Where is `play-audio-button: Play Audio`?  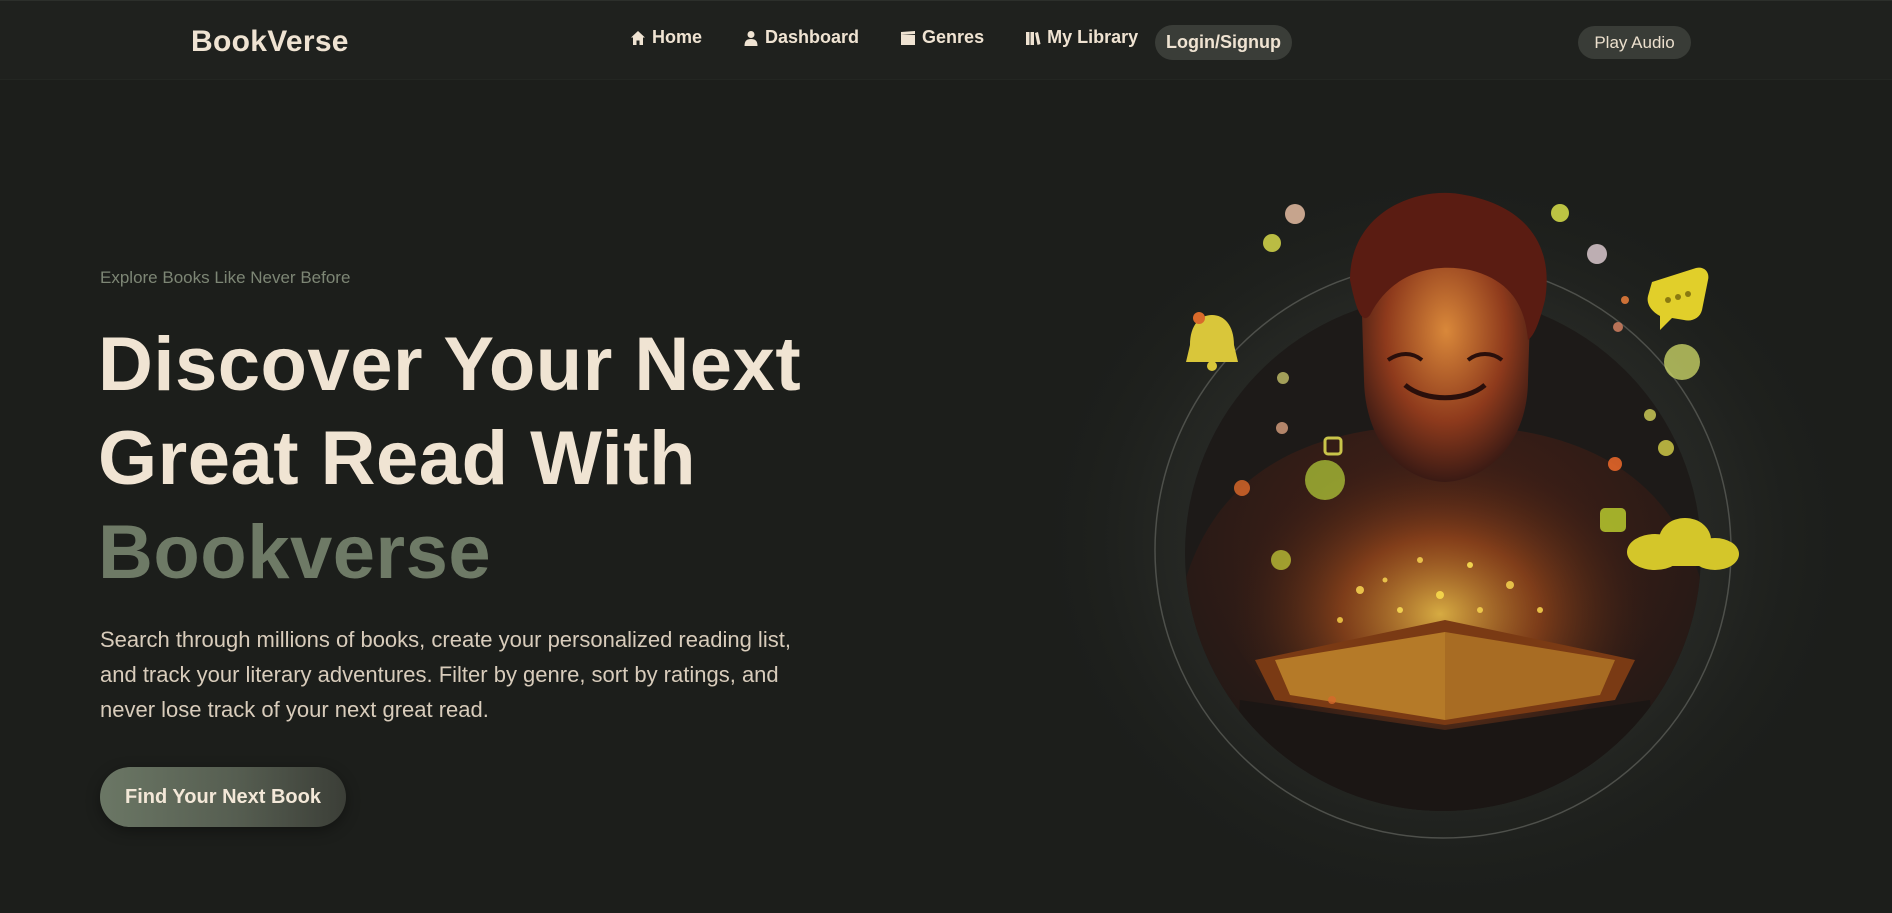
play-audio-button: Play Audio is located at coordinates (1634, 42).